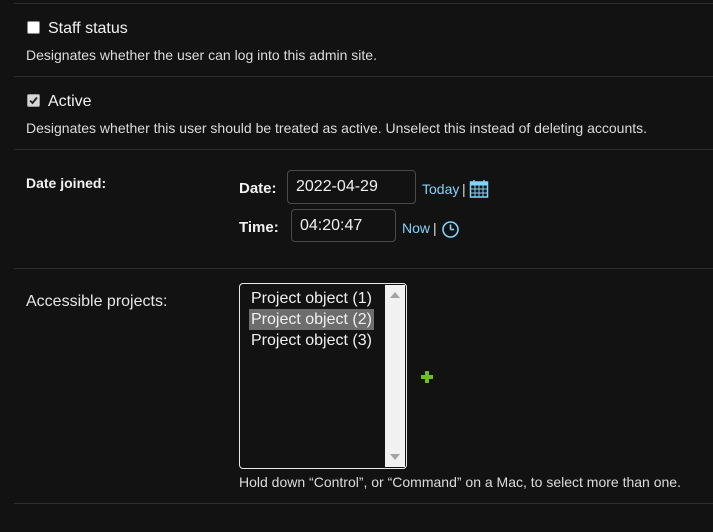 Image resolution: width=713 pixels, height=532 pixels. Describe the element at coordinates (33, 27) in the screenshot. I see `staff-status-checkbox` at that location.